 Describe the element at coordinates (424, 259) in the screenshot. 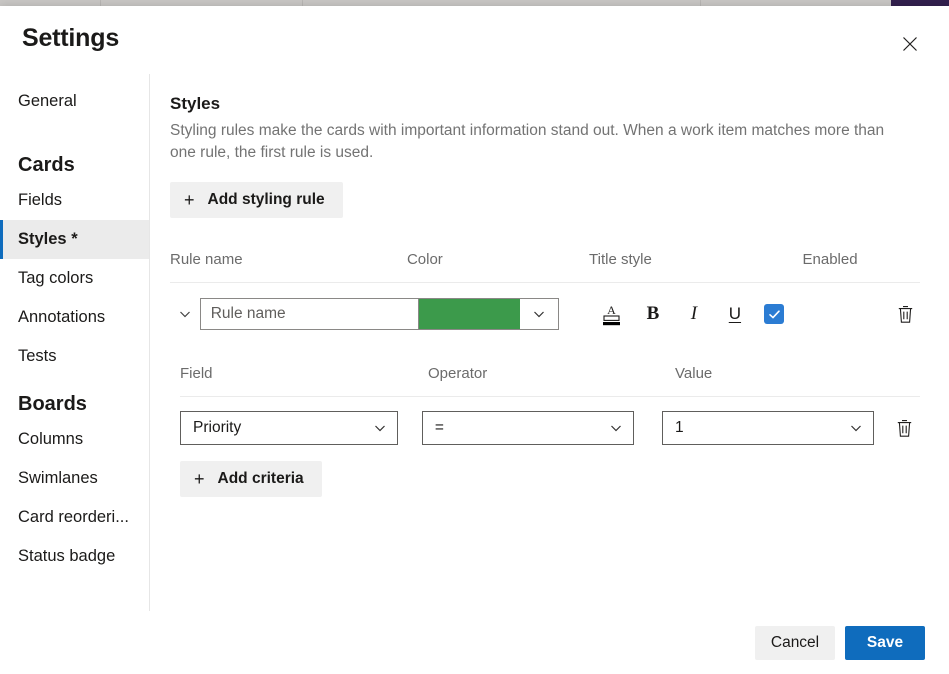

I see `column-header-color: Color` at that location.